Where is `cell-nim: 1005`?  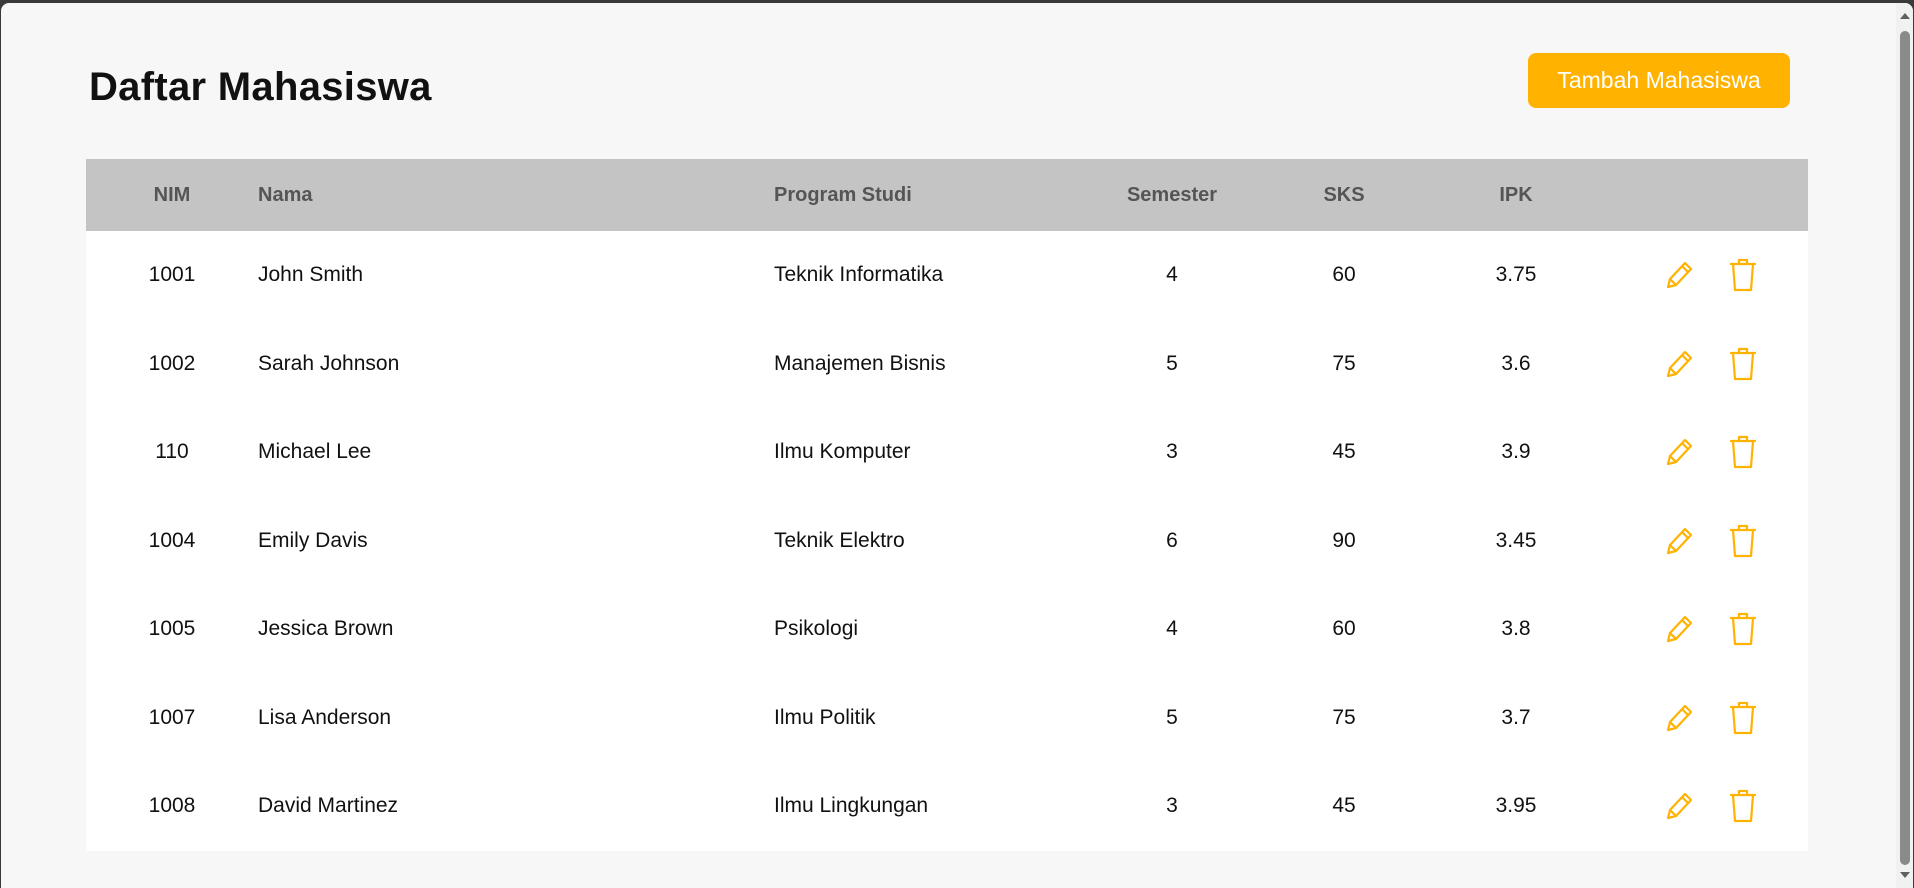
cell-nim: 1005 is located at coordinates (172, 629).